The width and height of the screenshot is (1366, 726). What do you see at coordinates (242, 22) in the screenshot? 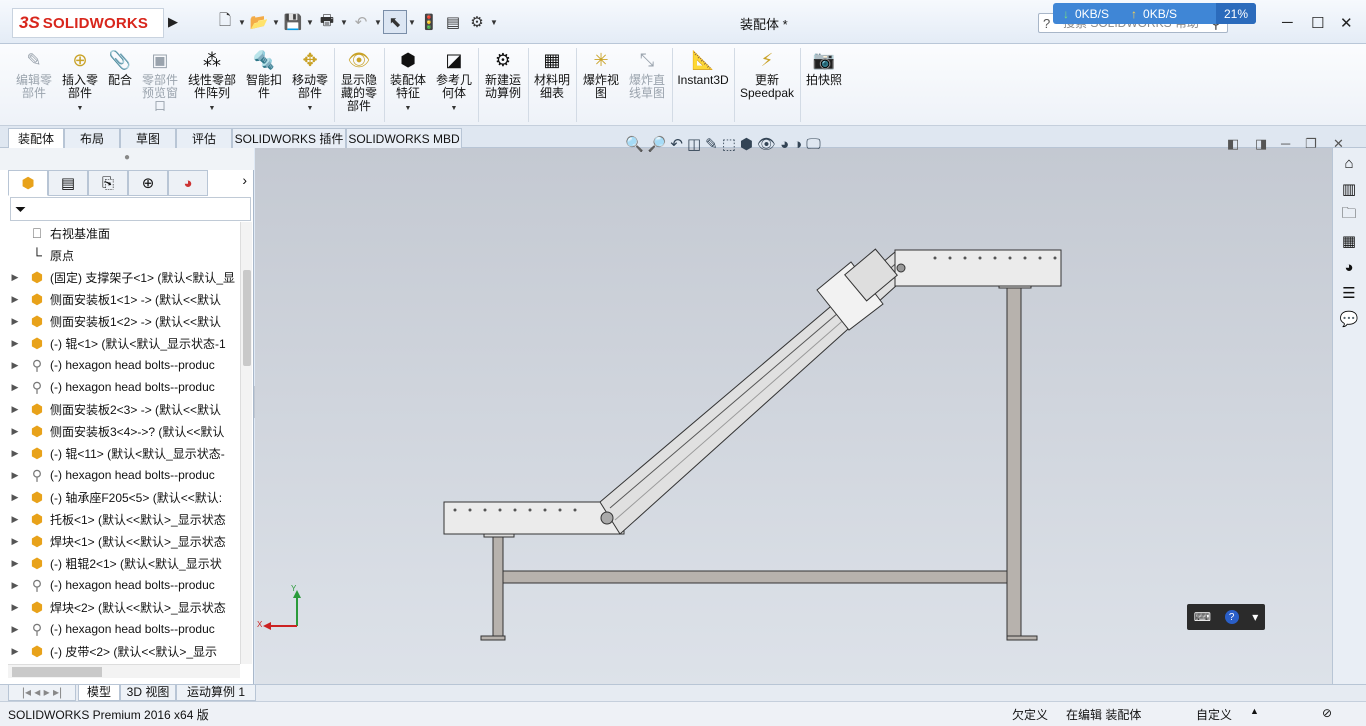
I see `new-dropdown: ▼` at bounding box center [242, 22].